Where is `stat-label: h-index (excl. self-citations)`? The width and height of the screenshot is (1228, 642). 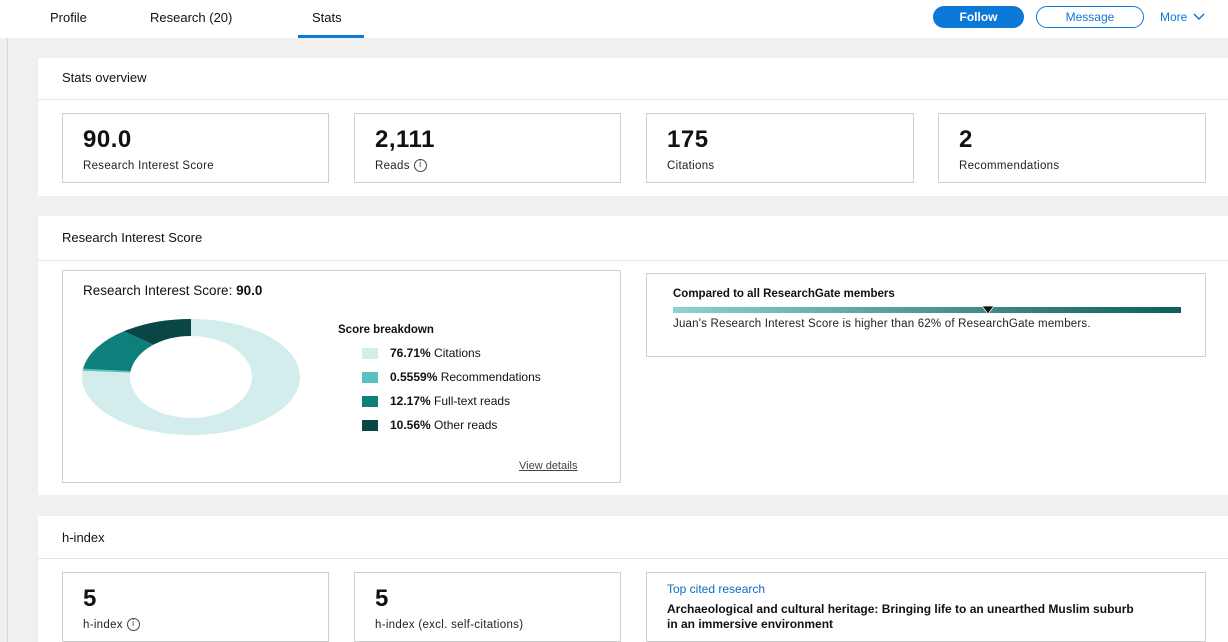 stat-label: h-index (excl. self-citations) is located at coordinates (449, 625).